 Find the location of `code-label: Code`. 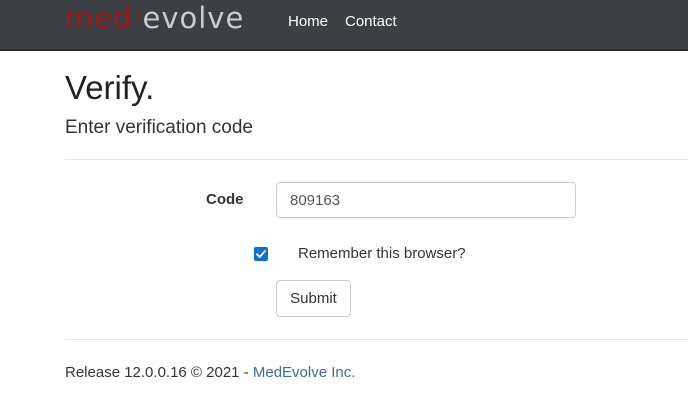

code-label: Code is located at coordinates (225, 199).